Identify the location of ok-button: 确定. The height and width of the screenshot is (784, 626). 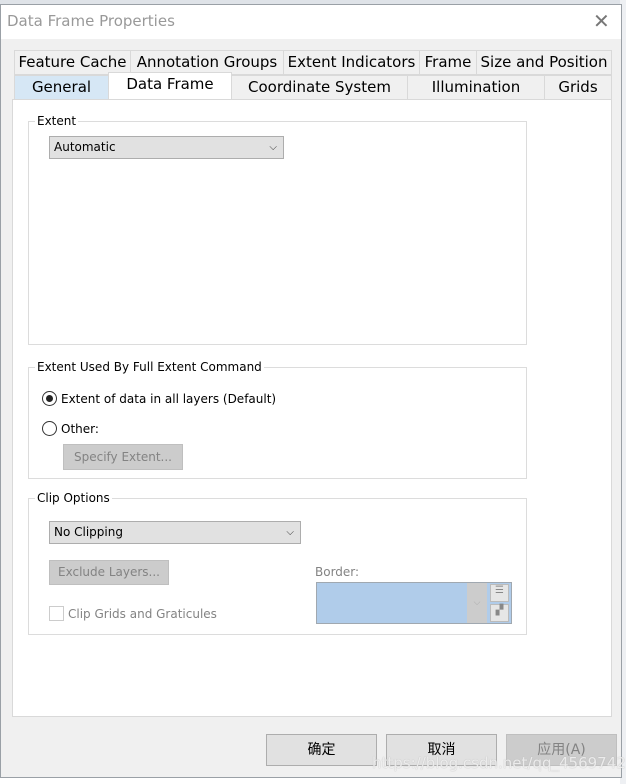
(321, 750).